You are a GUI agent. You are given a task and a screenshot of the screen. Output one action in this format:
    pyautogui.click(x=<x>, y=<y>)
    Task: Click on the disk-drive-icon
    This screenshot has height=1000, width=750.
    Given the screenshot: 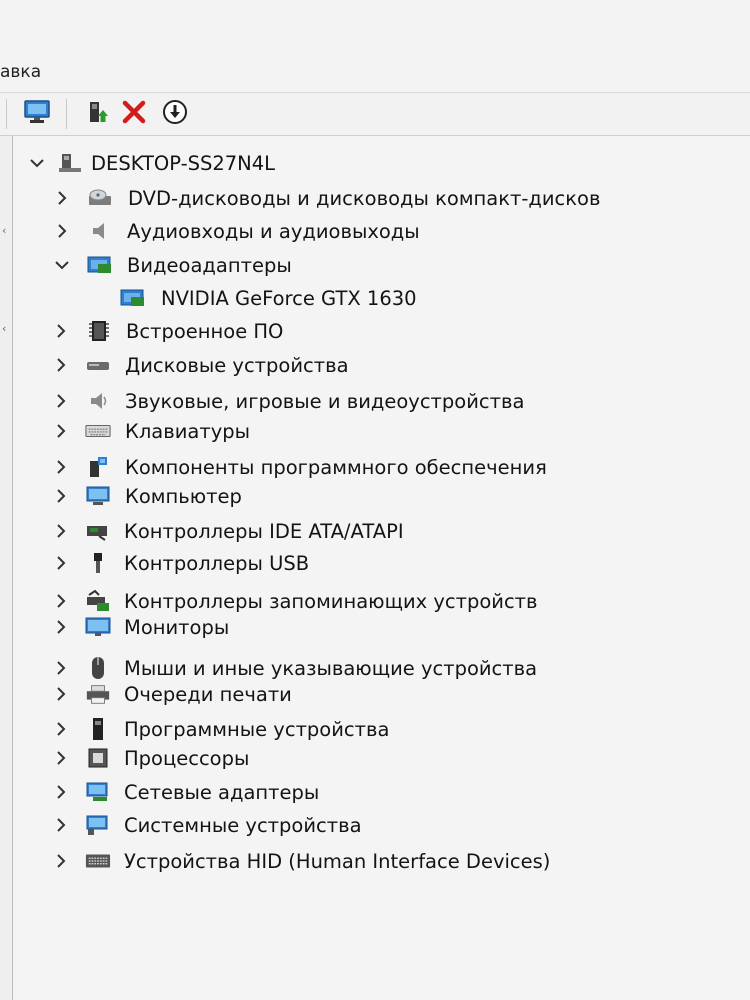 What is the action you would take?
    pyautogui.click(x=98, y=365)
    